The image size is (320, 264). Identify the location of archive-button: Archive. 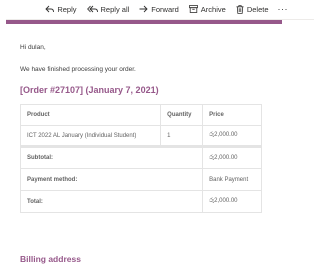
(207, 9).